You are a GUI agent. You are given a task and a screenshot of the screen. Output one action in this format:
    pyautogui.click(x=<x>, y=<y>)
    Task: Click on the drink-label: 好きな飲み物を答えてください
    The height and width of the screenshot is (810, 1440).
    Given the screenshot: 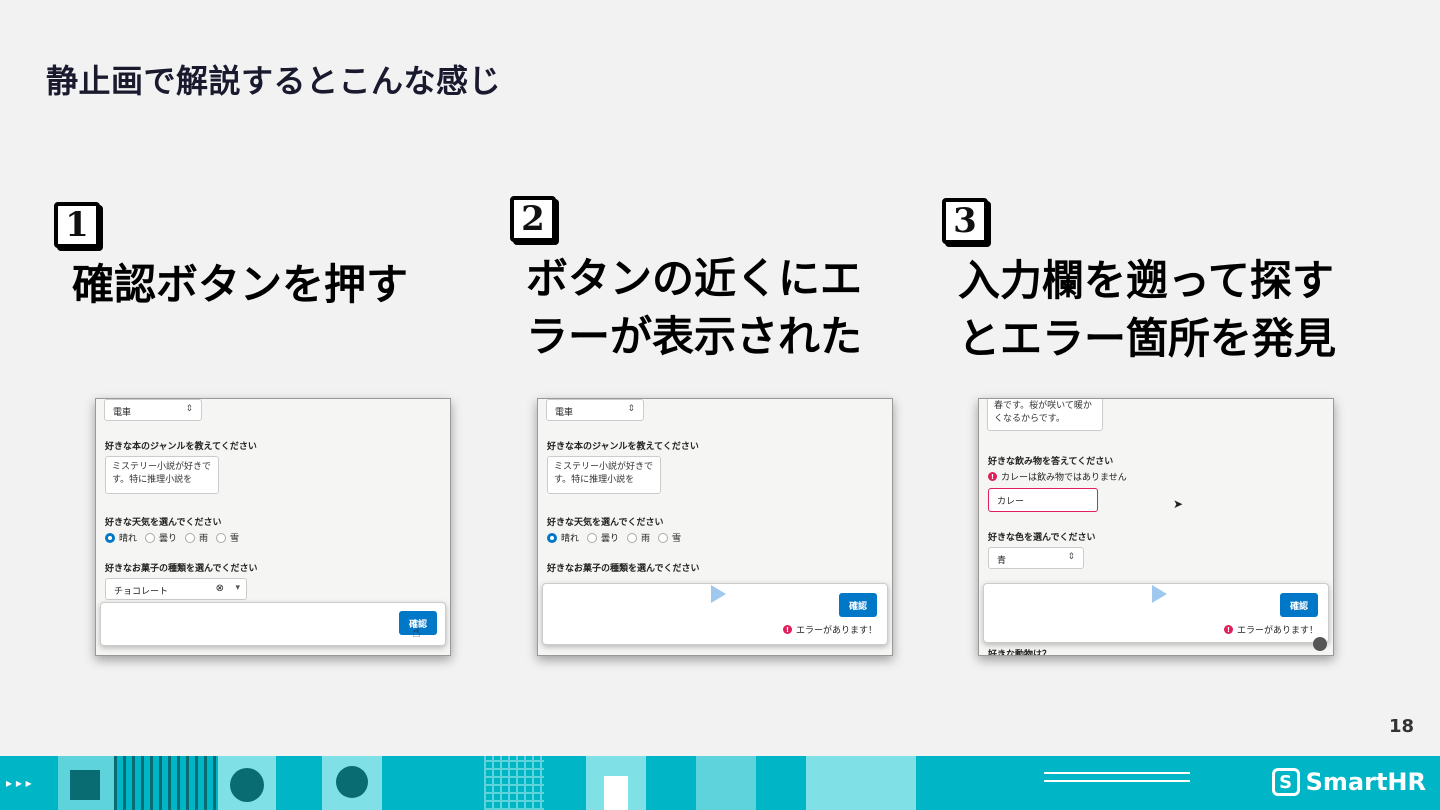 What is the action you would take?
    pyautogui.click(x=1051, y=462)
    